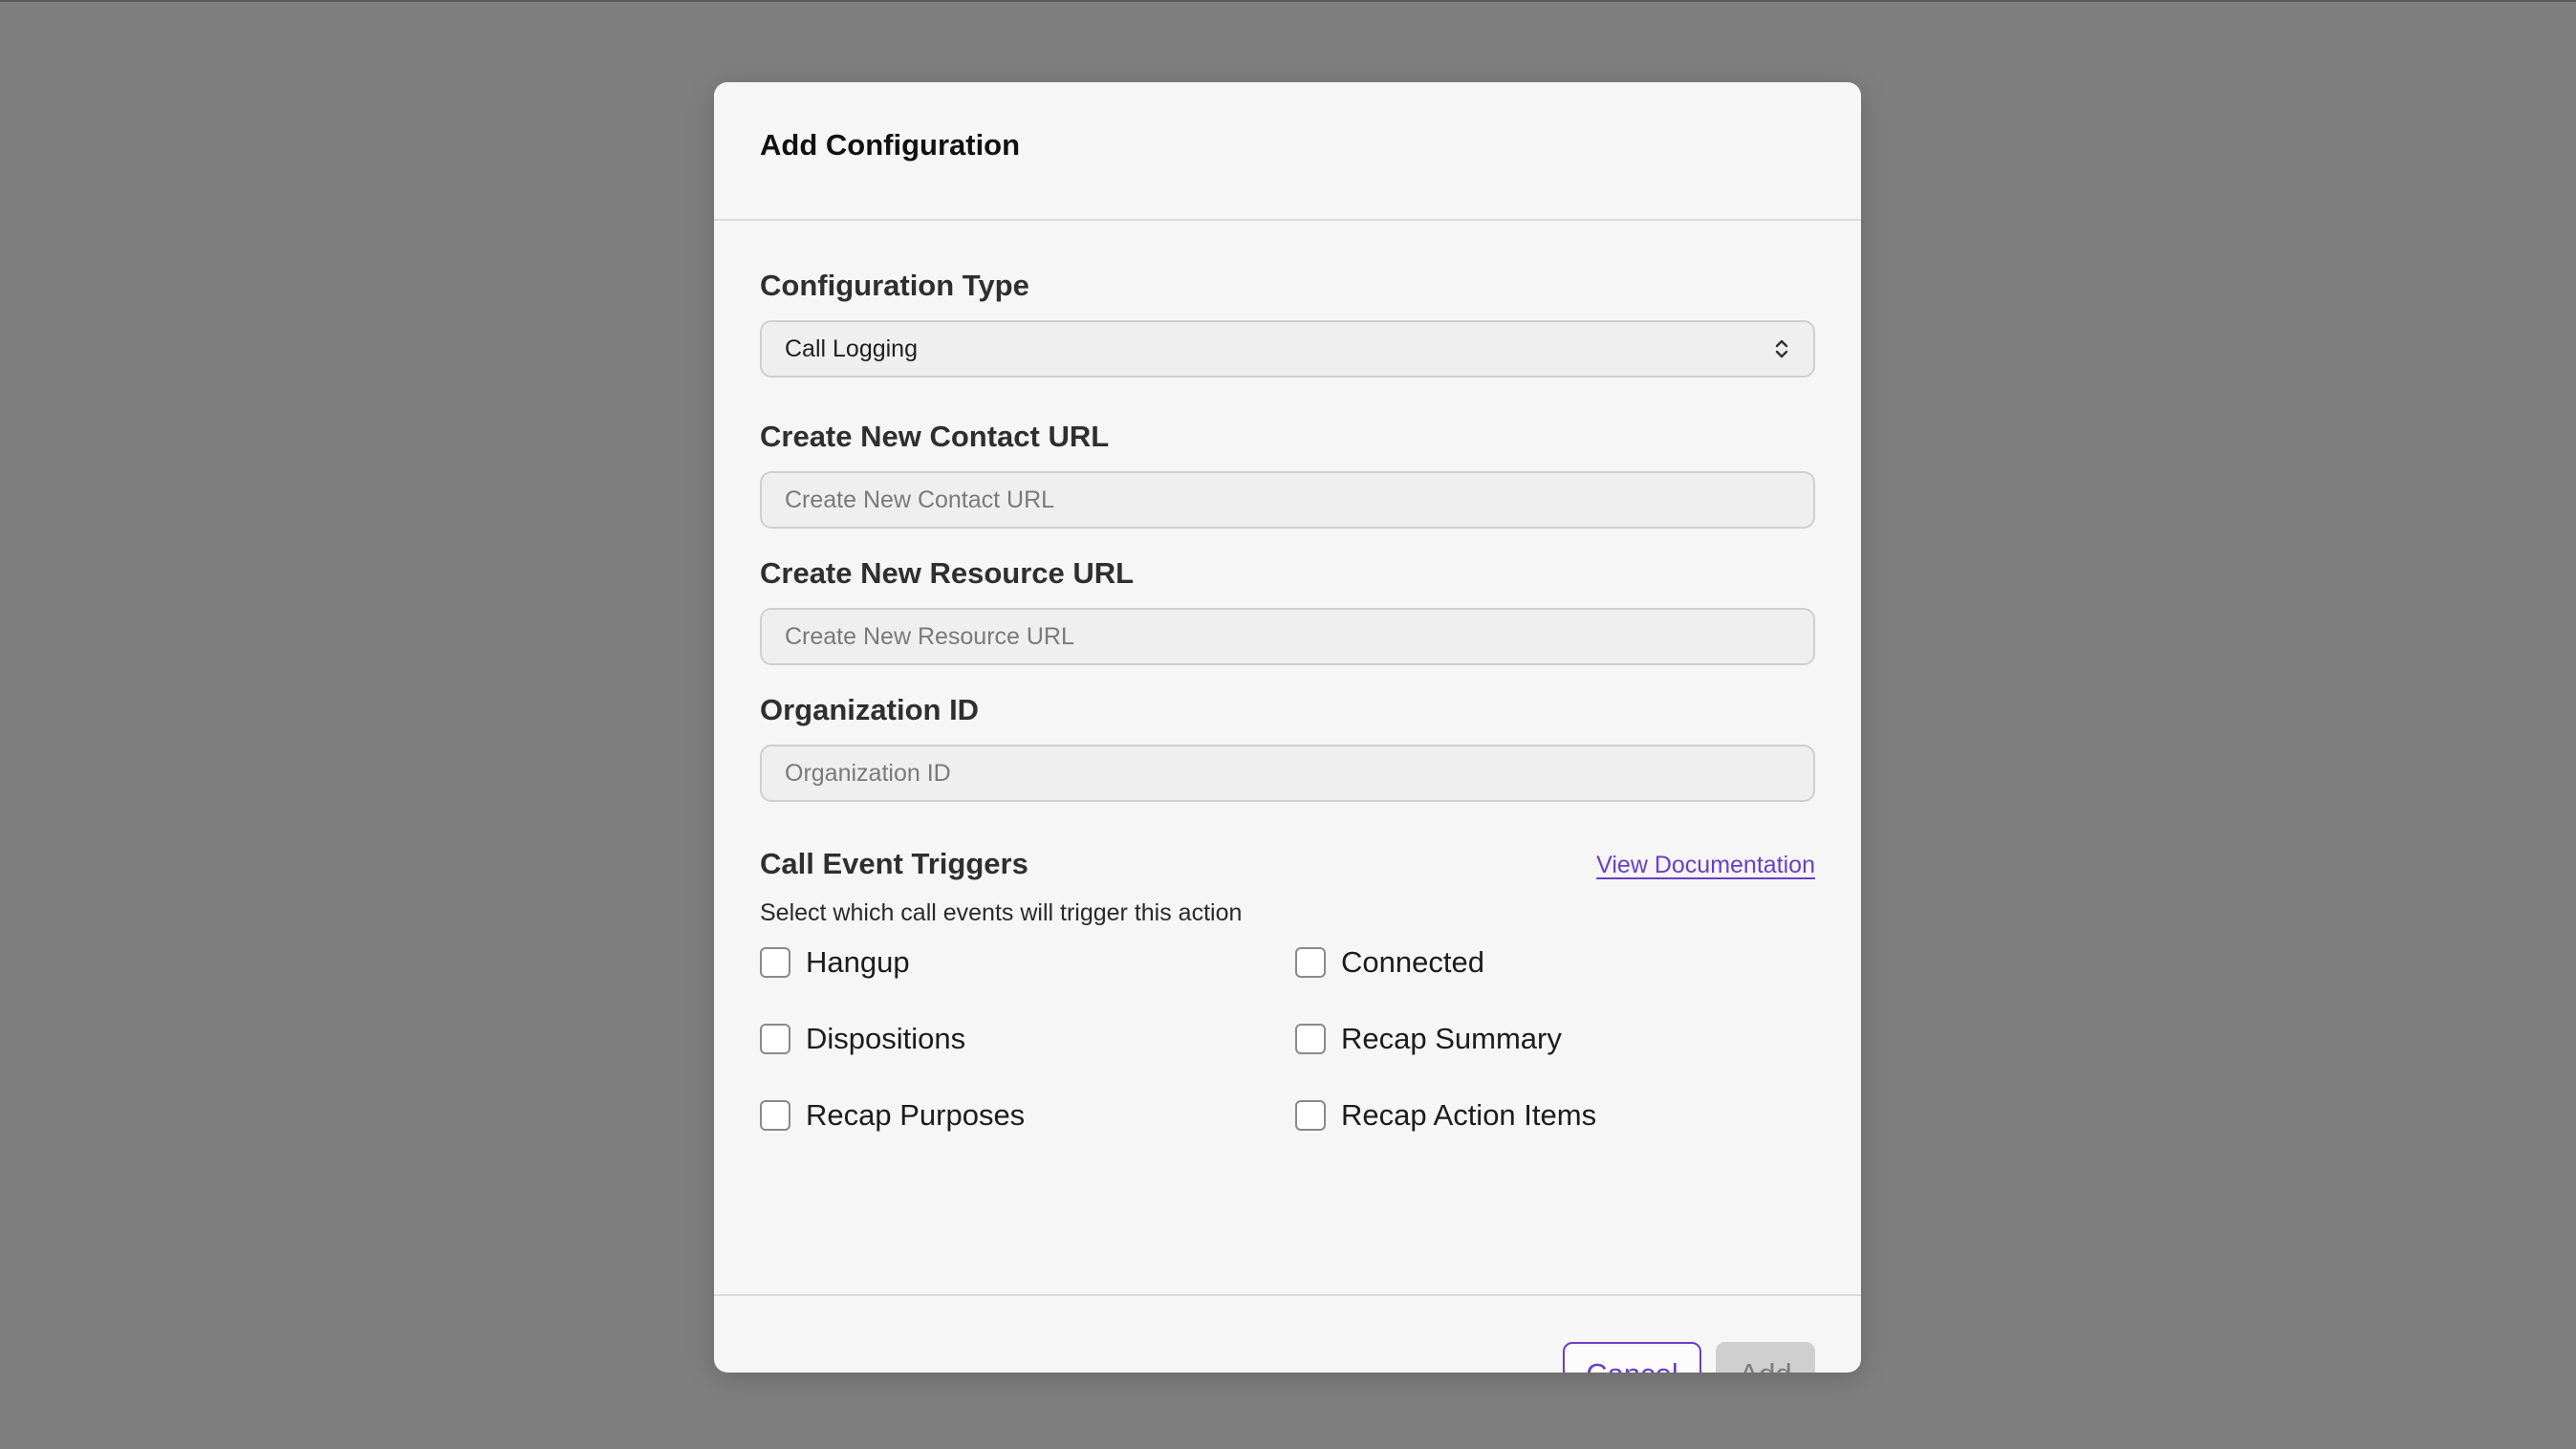 This screenshot has width=2576, height=1449. What do you see at coordinates (775, 962) in the screenshot?
I see `checkbox-hangup` at bounding box center [775, 962].